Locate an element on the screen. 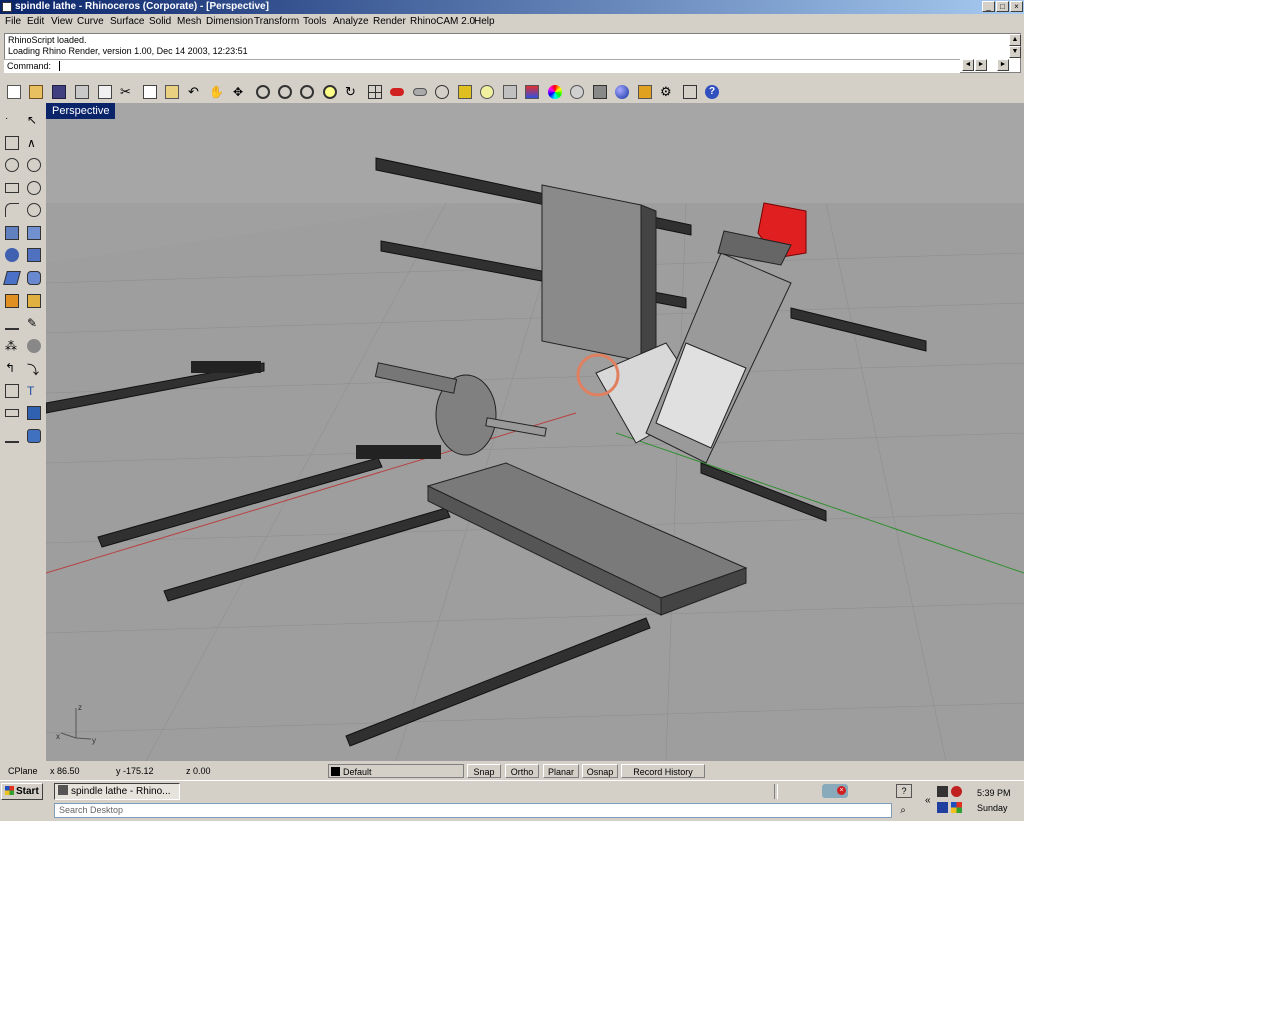  render-preview-icon is located at coordinates (600, 92).